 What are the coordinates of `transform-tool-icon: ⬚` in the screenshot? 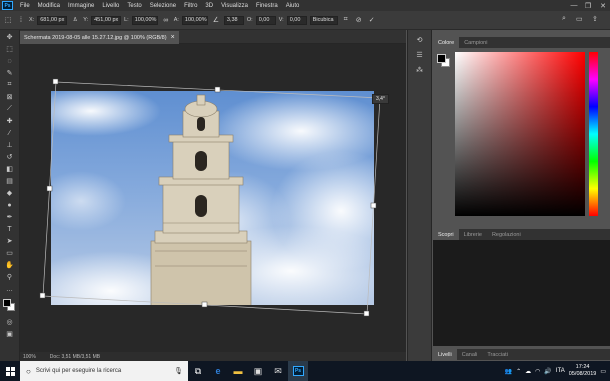 It's located at (8, 20).